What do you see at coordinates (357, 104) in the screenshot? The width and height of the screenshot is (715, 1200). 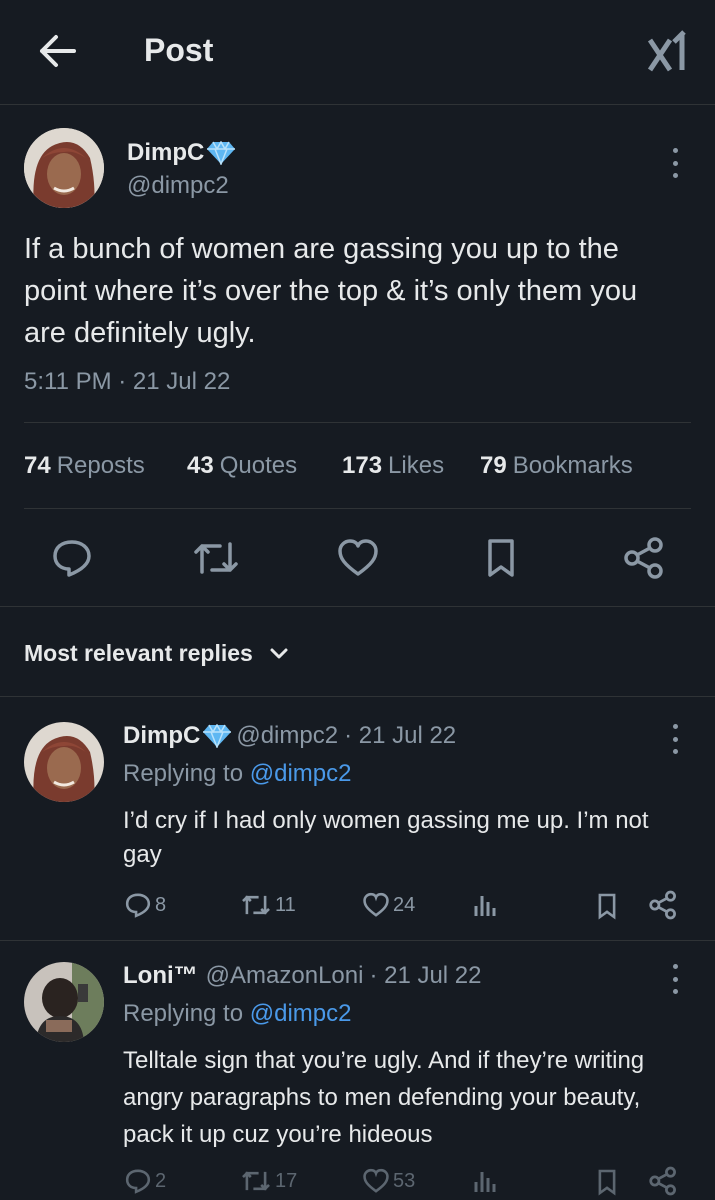 I see `header-divider` at bounding box center [357, 104].